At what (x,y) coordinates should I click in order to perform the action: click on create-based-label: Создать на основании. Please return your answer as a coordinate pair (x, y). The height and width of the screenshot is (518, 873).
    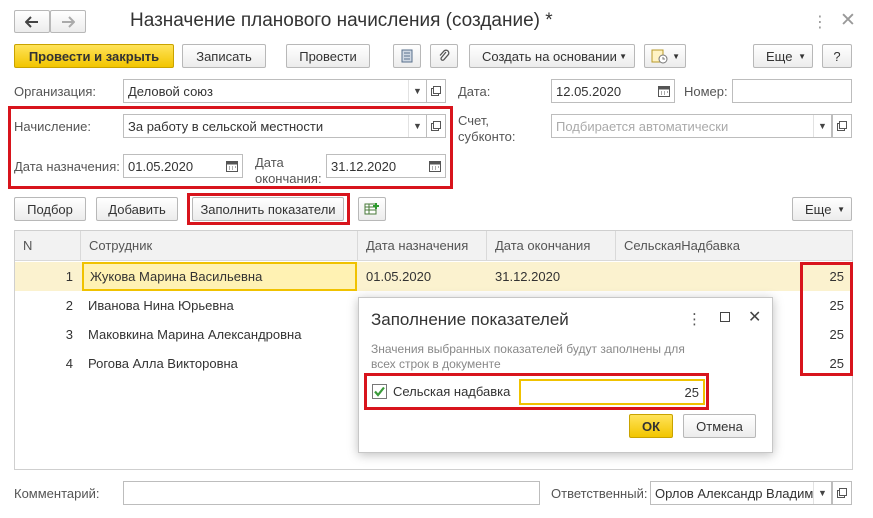
    Looking at the image, I should click on (549, 56).